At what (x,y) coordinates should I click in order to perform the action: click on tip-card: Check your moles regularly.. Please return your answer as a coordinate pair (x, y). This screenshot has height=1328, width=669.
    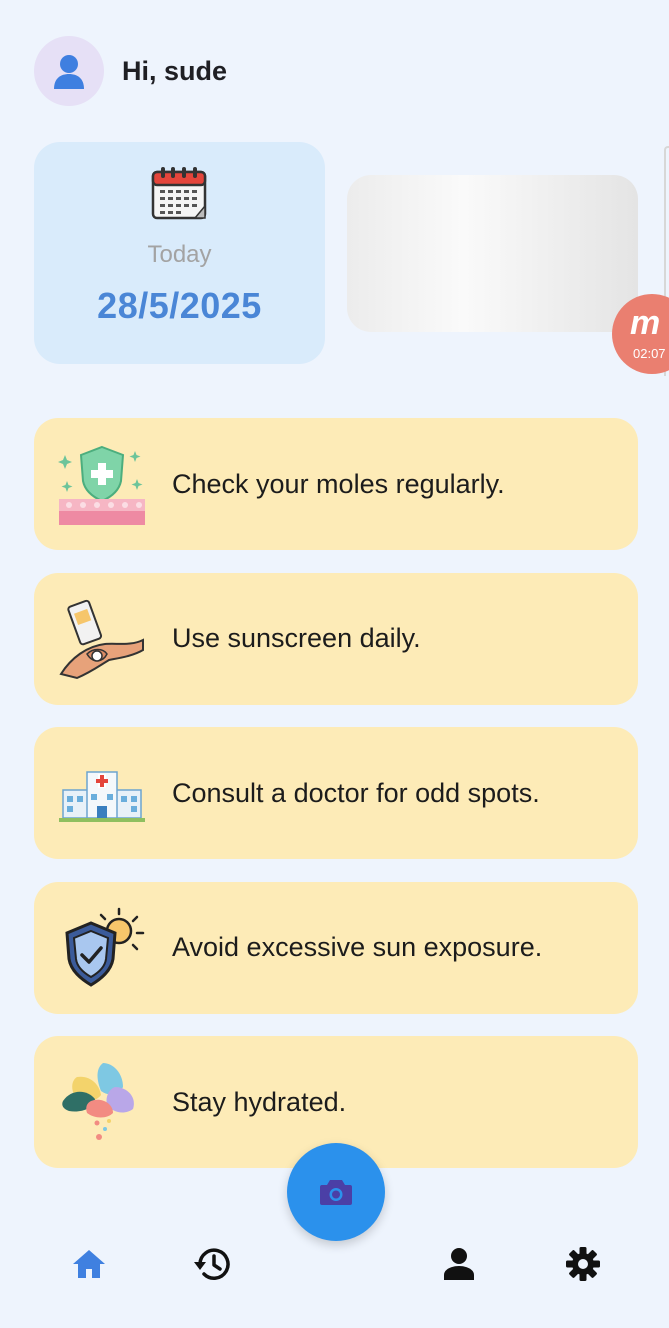
    Looking at the image, I should click on (336, 484).